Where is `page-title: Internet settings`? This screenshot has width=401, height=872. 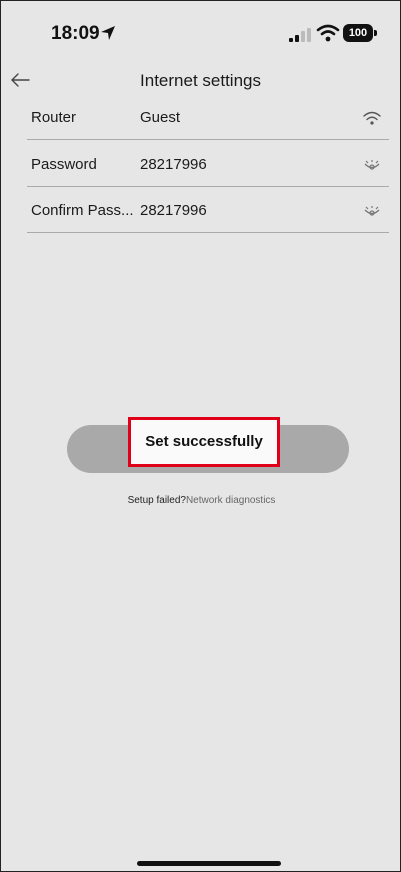 page-title: Internet settings is located at coordinates (200, 80).